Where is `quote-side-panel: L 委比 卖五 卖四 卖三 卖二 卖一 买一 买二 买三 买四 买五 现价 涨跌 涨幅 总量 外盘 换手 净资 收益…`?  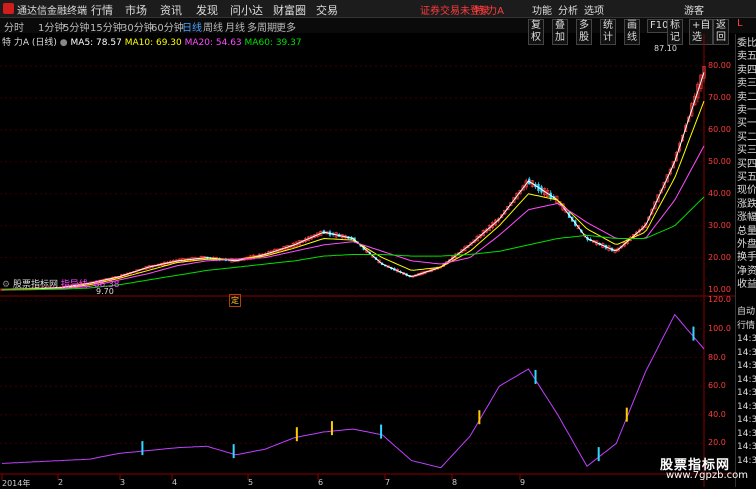
quote-side-panel: L 委比 卖五 卖四 卖三 卖二 卖一 买一 买二 买三 买四 买五 现价 涨跌 涨幅 总量 外盘 换手 净资 收益… is located at coordinates (745, 252).